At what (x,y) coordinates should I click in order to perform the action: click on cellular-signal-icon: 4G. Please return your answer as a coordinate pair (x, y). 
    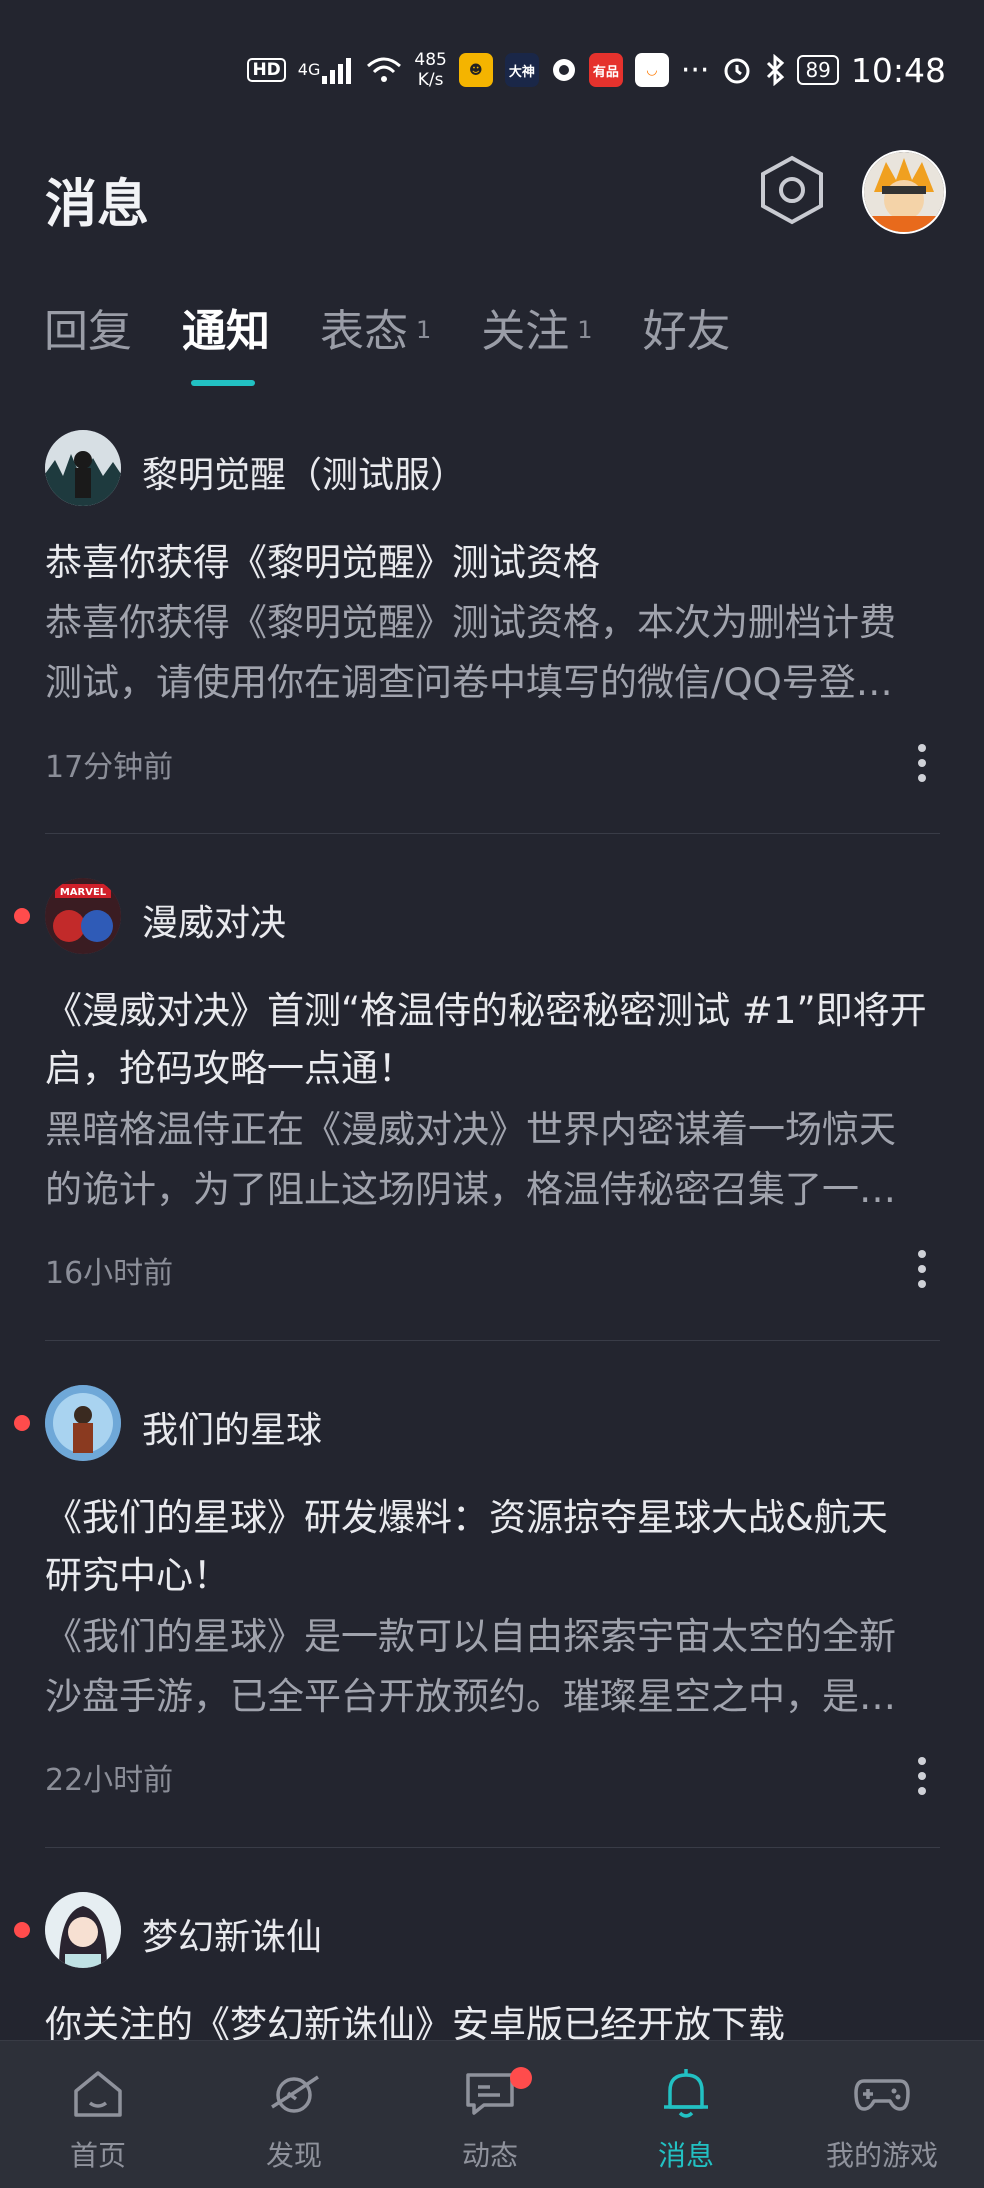
    Looking at the image, I should click on (326, 70).